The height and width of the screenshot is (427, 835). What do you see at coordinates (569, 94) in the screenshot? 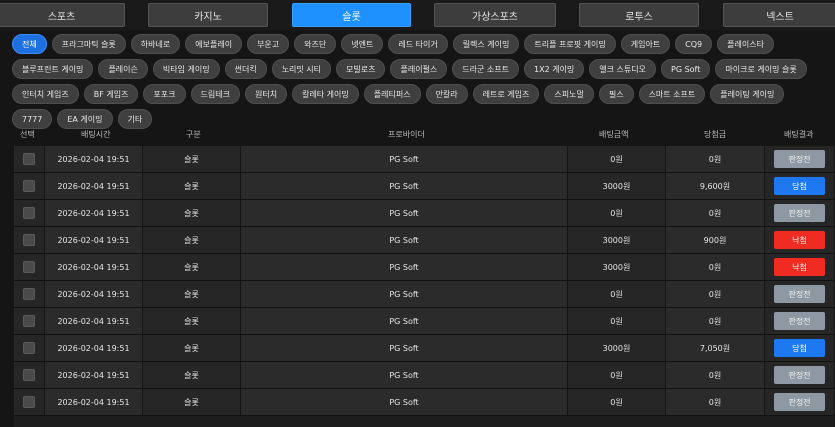
I see `provider-chip: 스피노멀` at bounding box center [569, 94].